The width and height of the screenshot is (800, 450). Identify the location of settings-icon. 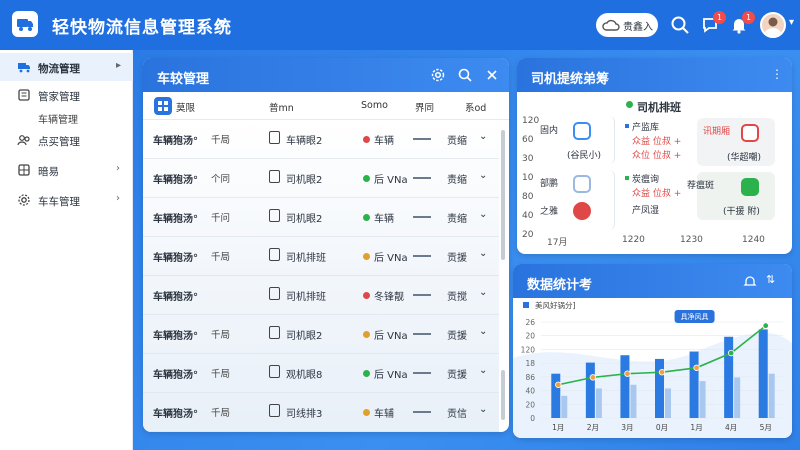
(438, 75).